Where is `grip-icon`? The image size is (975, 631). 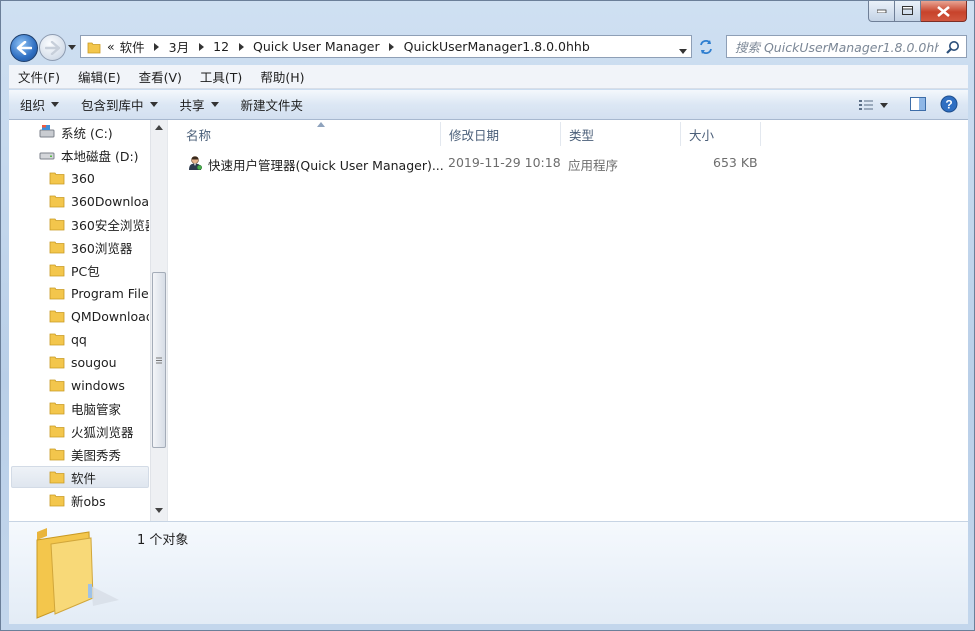 grip-icon is located at coordinates (159, 360).